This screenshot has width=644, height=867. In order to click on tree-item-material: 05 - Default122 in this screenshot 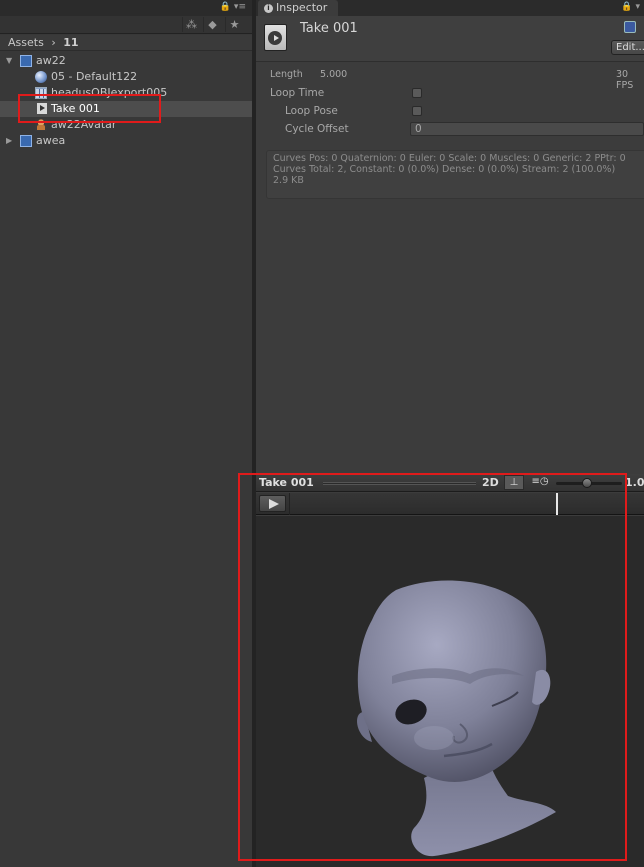, I will do `click(126, 77)`.